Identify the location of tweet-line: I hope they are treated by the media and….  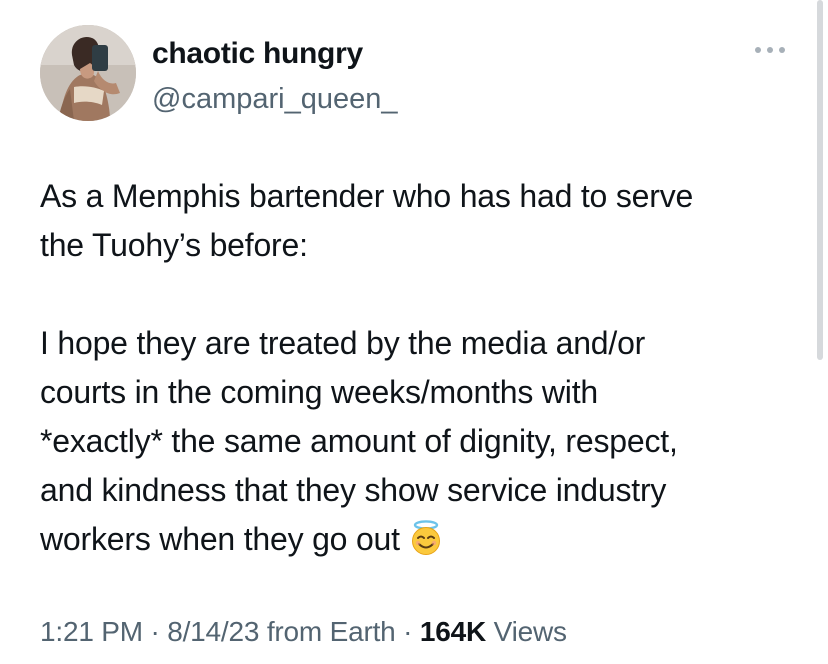
(343, 343).